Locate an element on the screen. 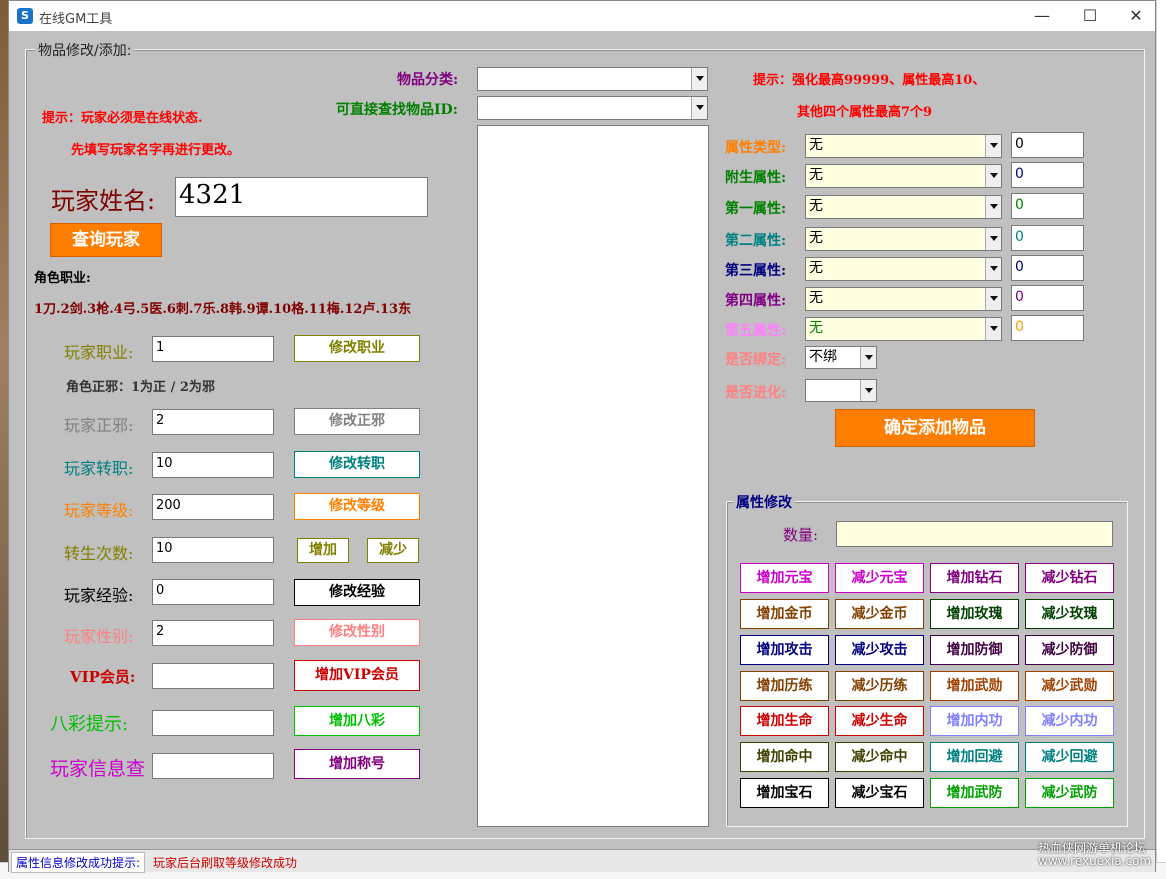 Image resolution: width=1166 pixels, height=879 pixels. attr-modify-group-label: 属性修改 is located at coordinates (764, 502).